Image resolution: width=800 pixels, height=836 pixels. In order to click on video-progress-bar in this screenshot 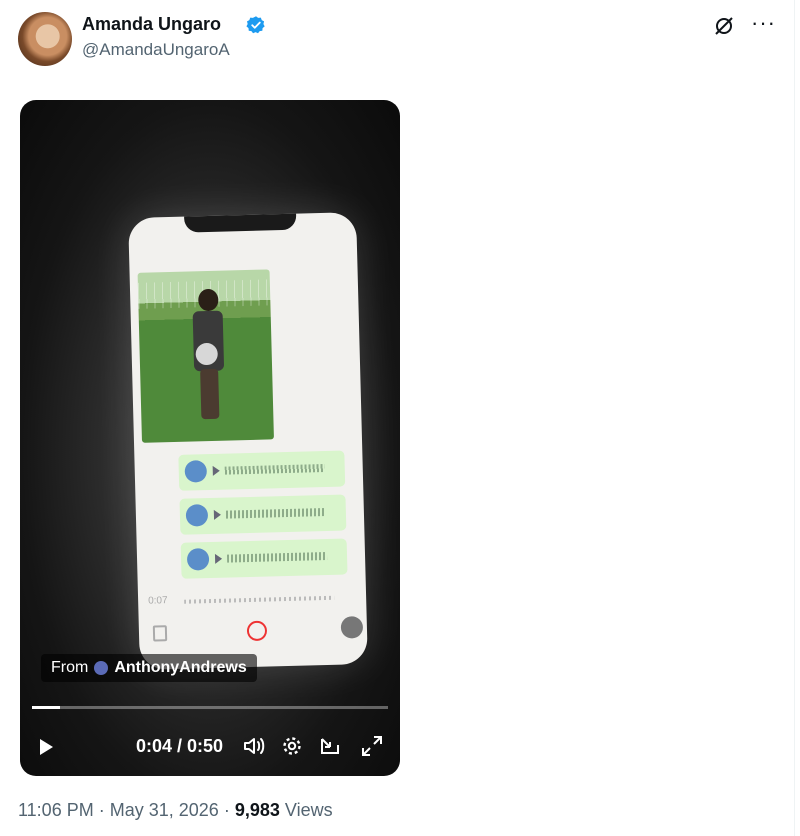, I will do `click(210, 707)`.